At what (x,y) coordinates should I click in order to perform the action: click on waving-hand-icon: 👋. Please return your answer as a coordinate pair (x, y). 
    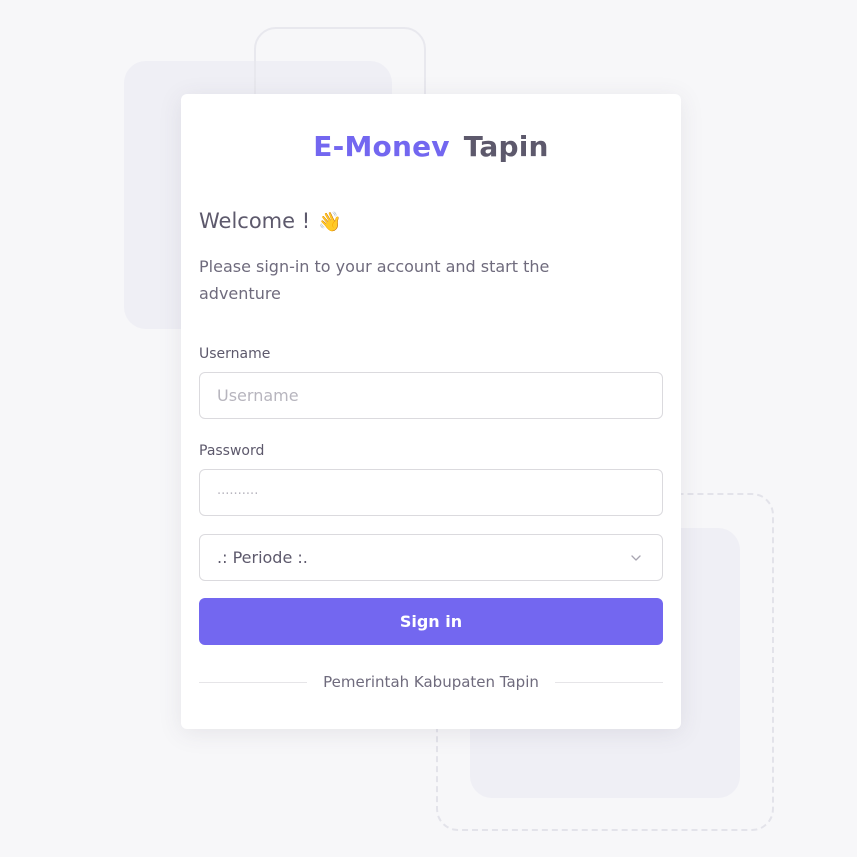
    Looking at the image, I should click on (330, 222).